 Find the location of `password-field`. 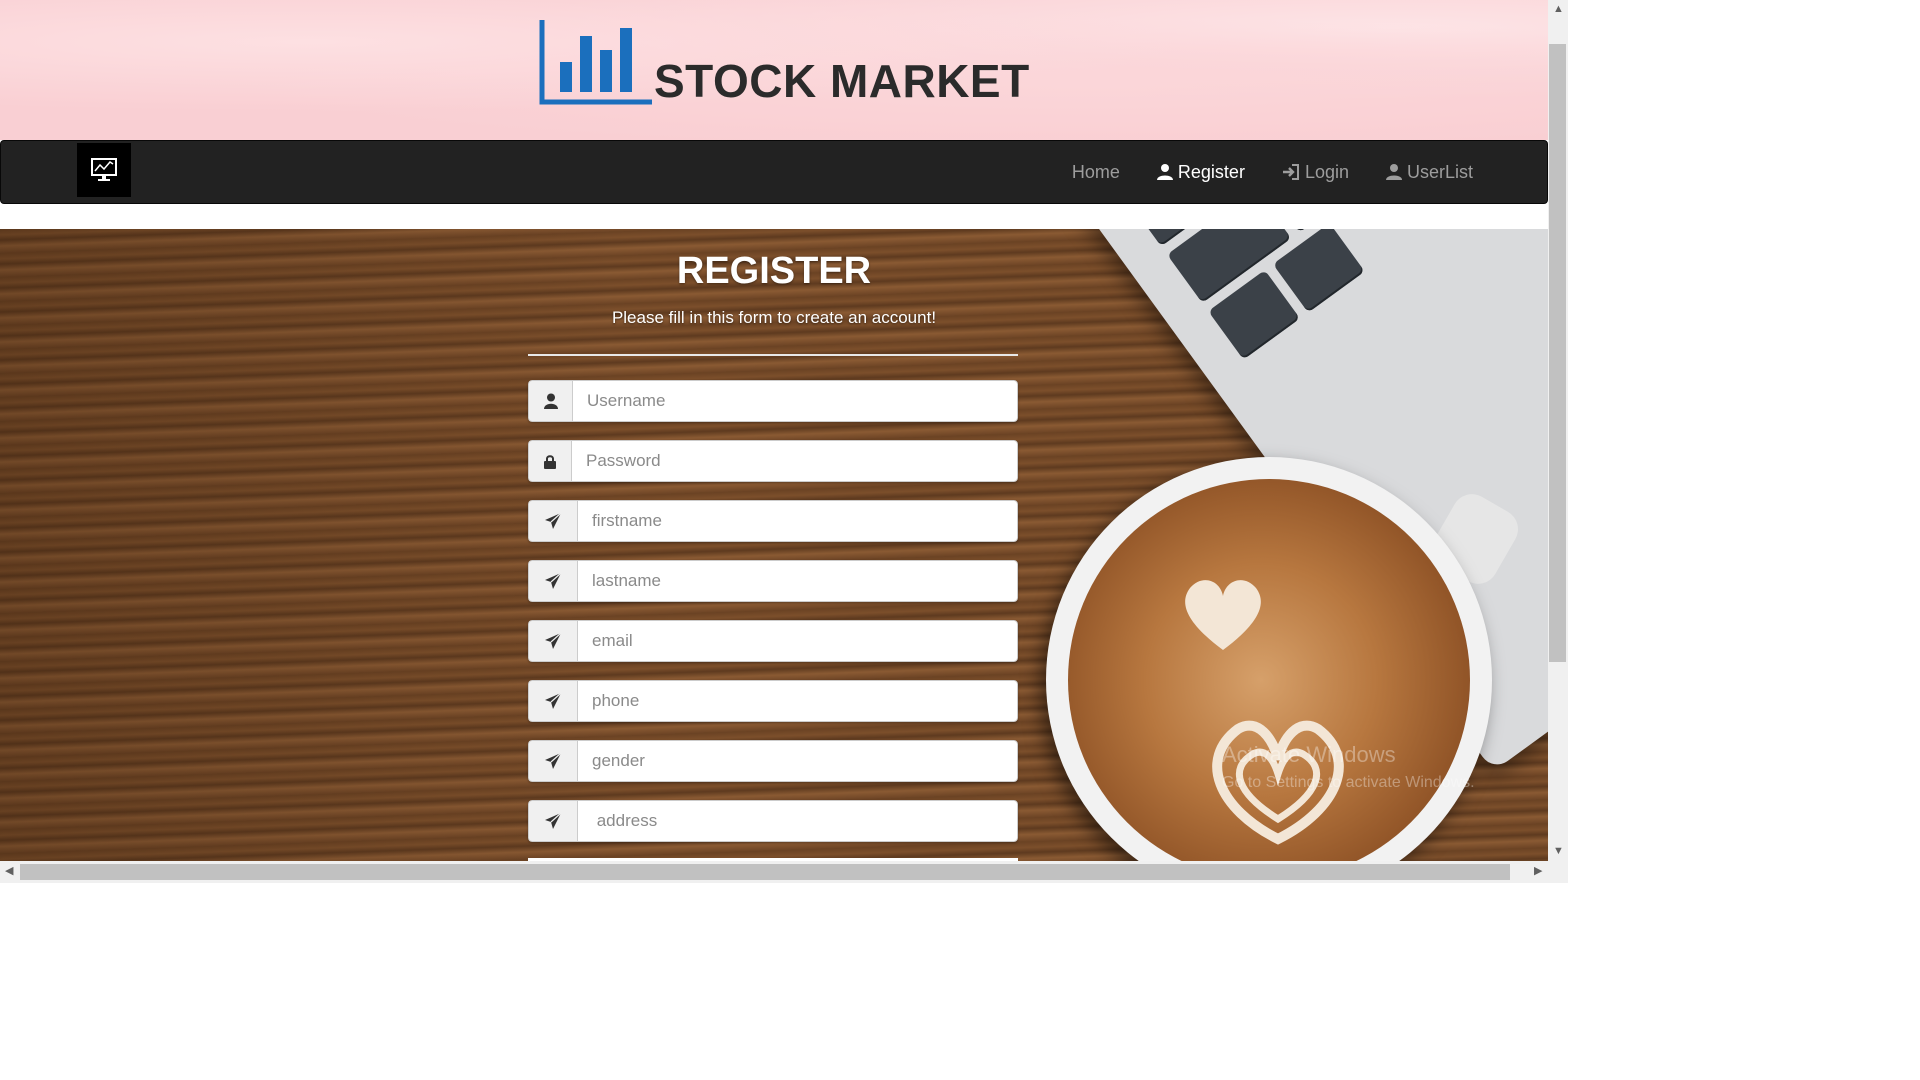

password-field is located at coordinates (773, 461).